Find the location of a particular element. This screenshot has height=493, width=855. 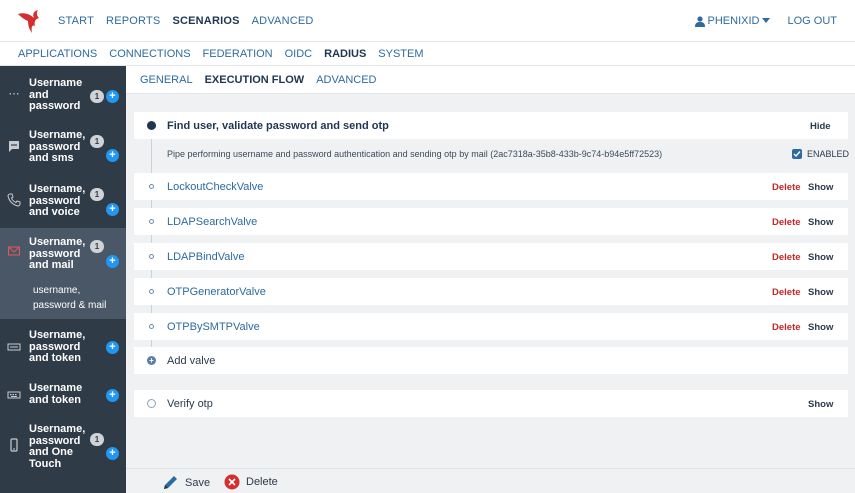

valve-name: OTPGeneratorValve is located at coordinates (216, 292).